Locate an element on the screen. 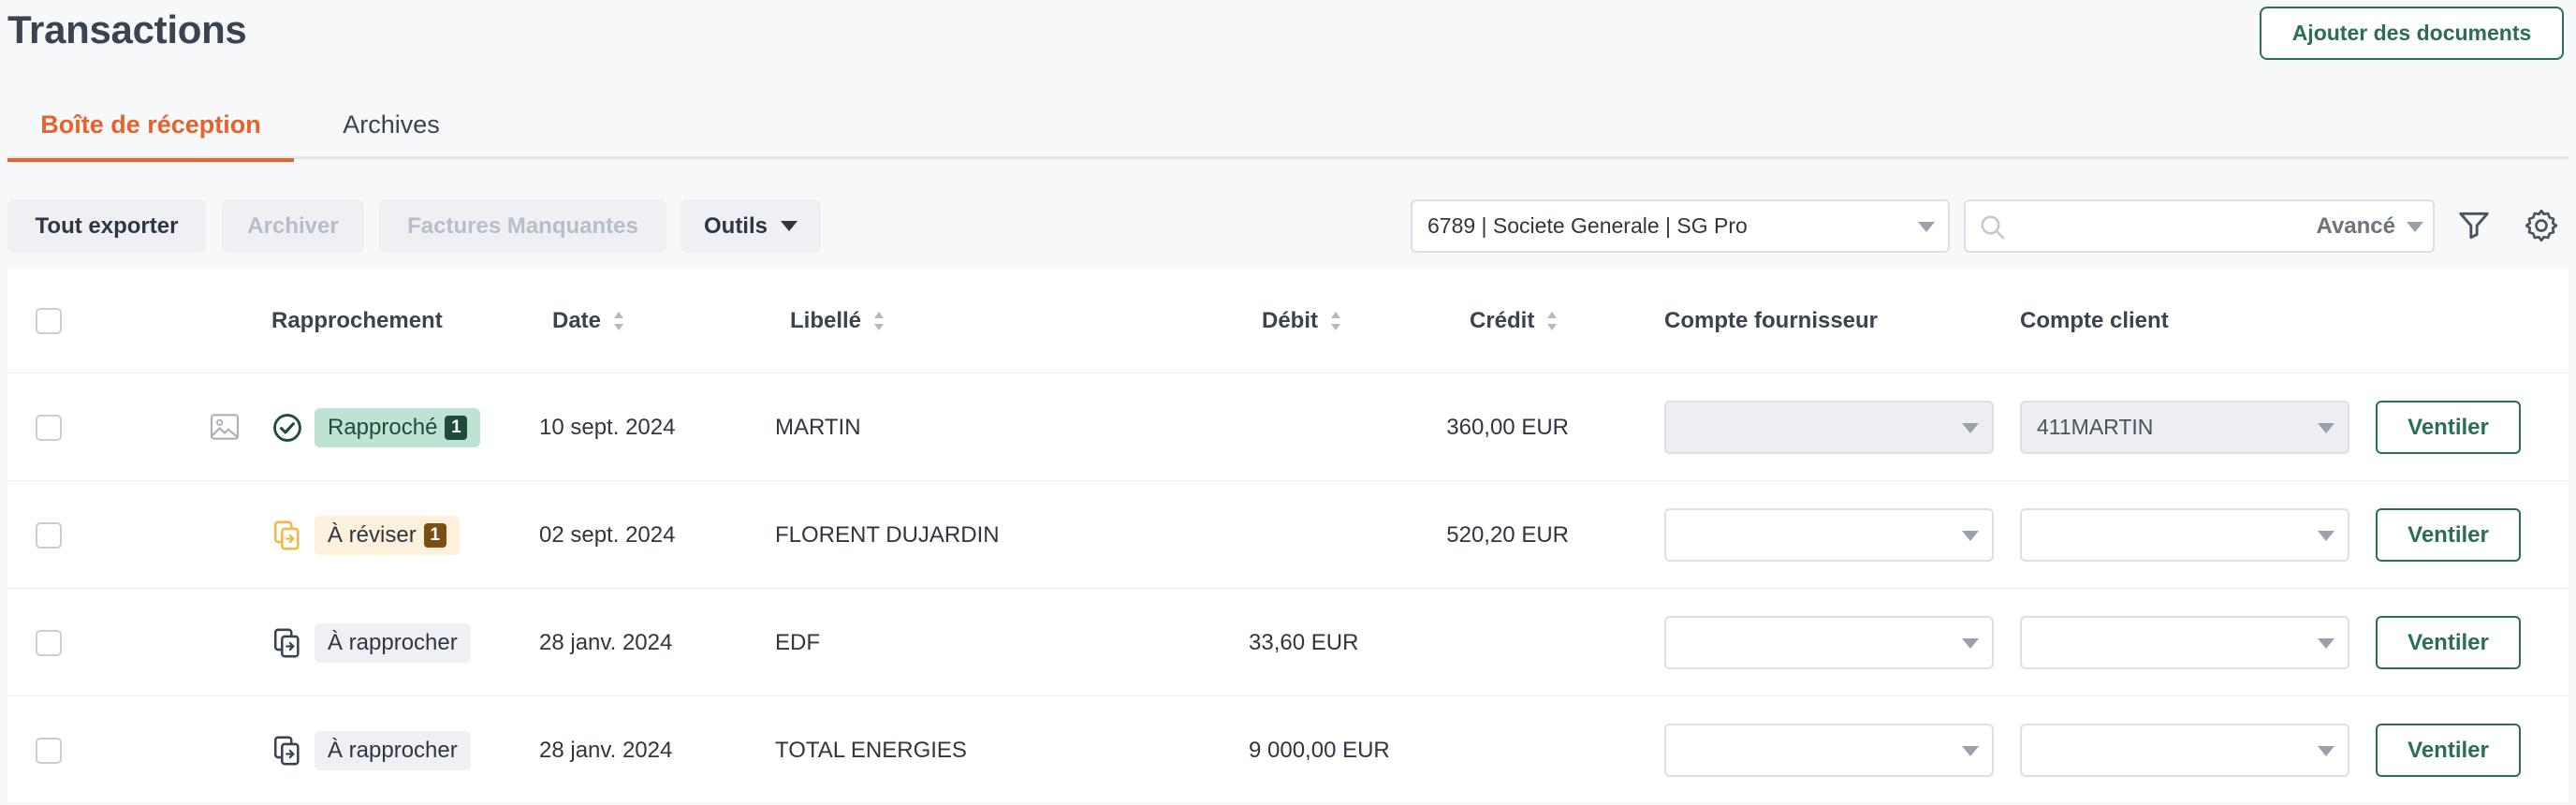  missing-invoices-button: Factures Manquantes is located at coordinates (522, 226).